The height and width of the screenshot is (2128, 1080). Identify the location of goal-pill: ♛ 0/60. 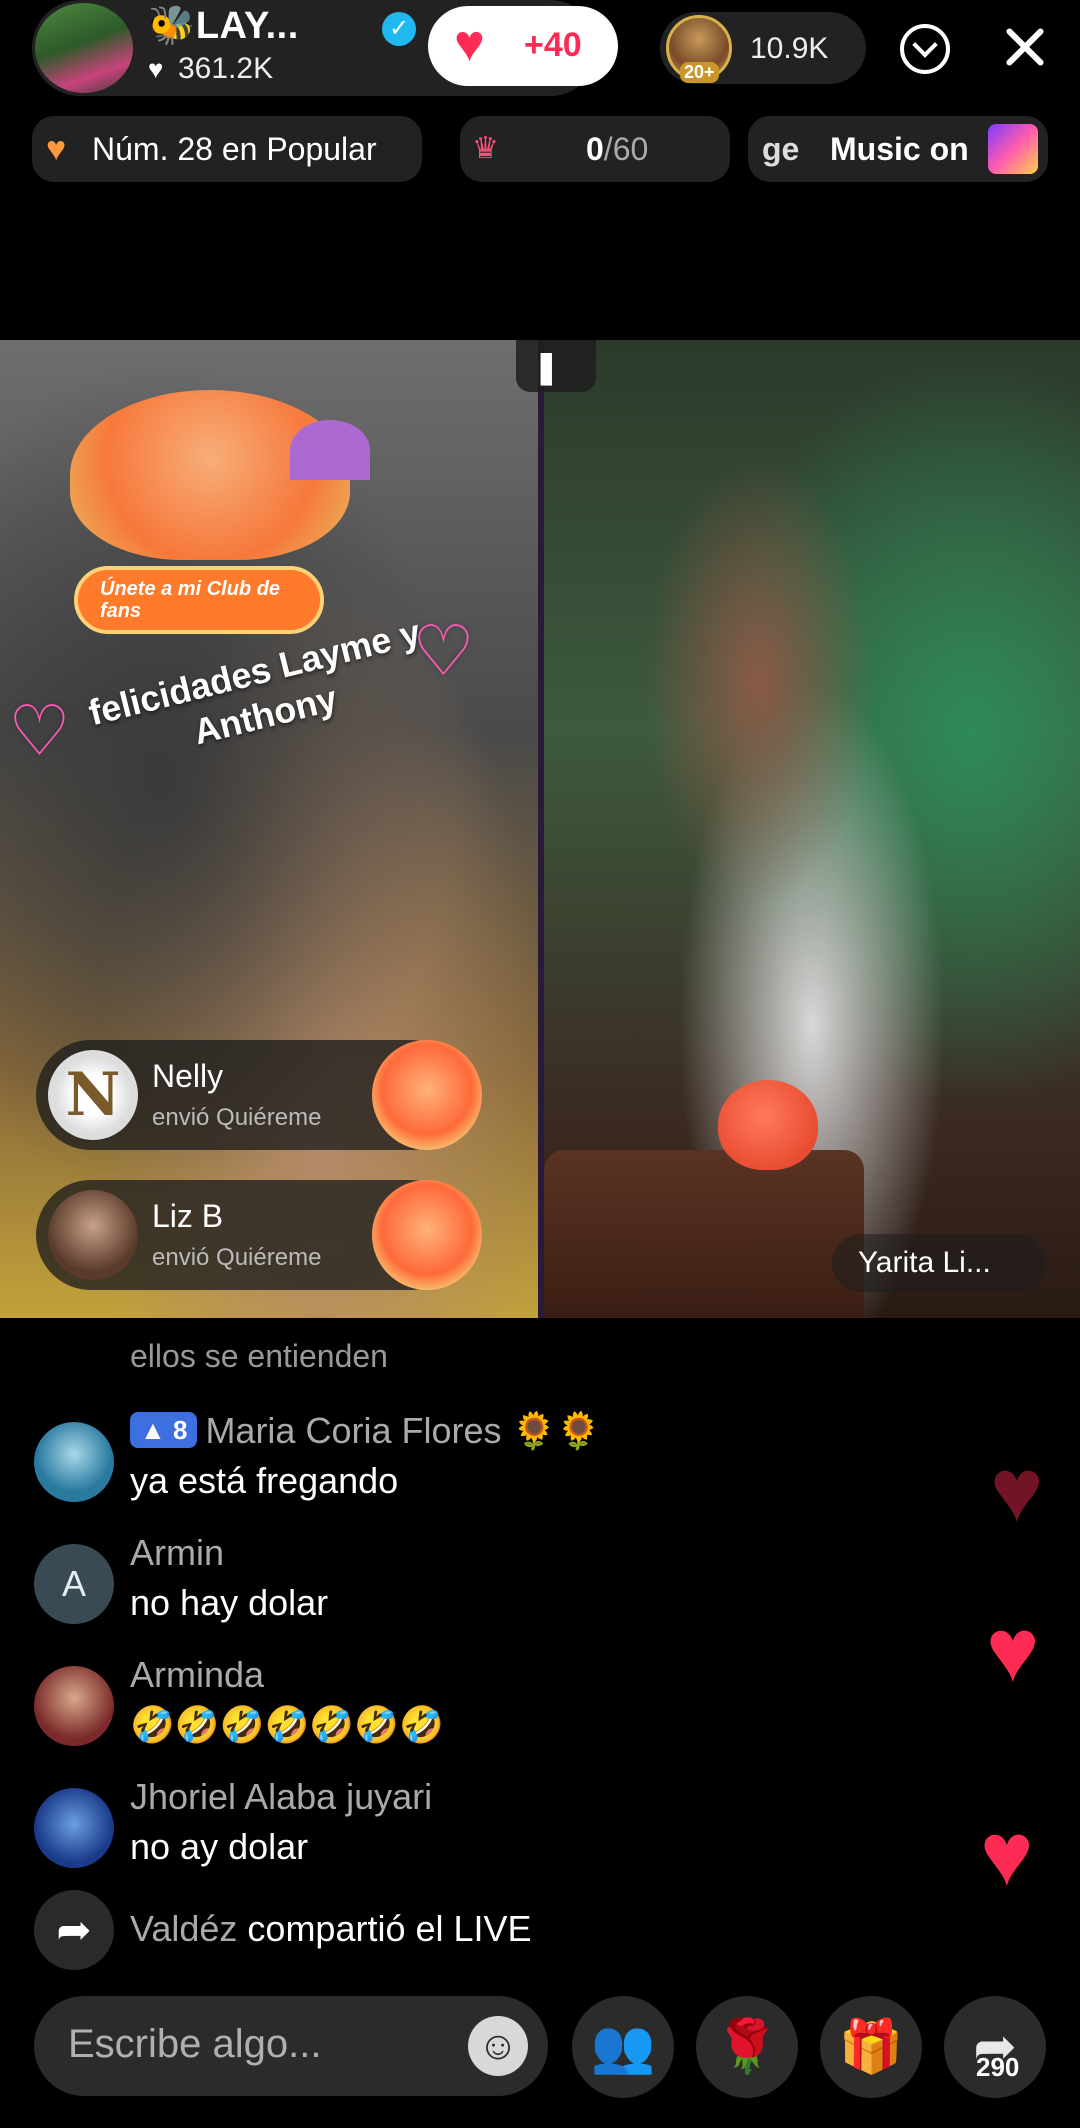
(595, 149).